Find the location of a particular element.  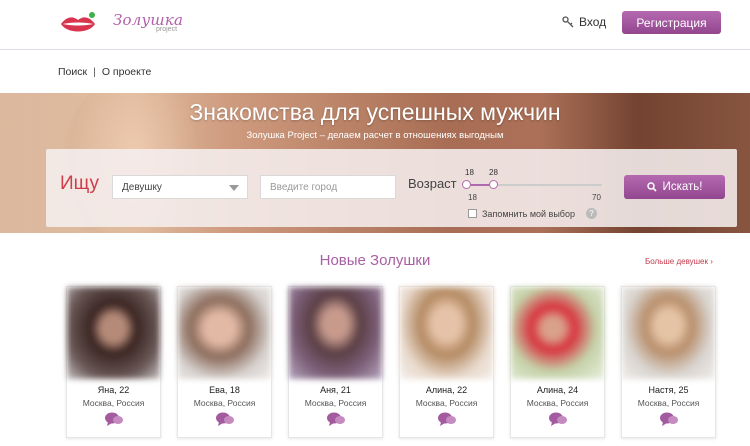

age-slider-min-handle is located at coordinates (466, 184).